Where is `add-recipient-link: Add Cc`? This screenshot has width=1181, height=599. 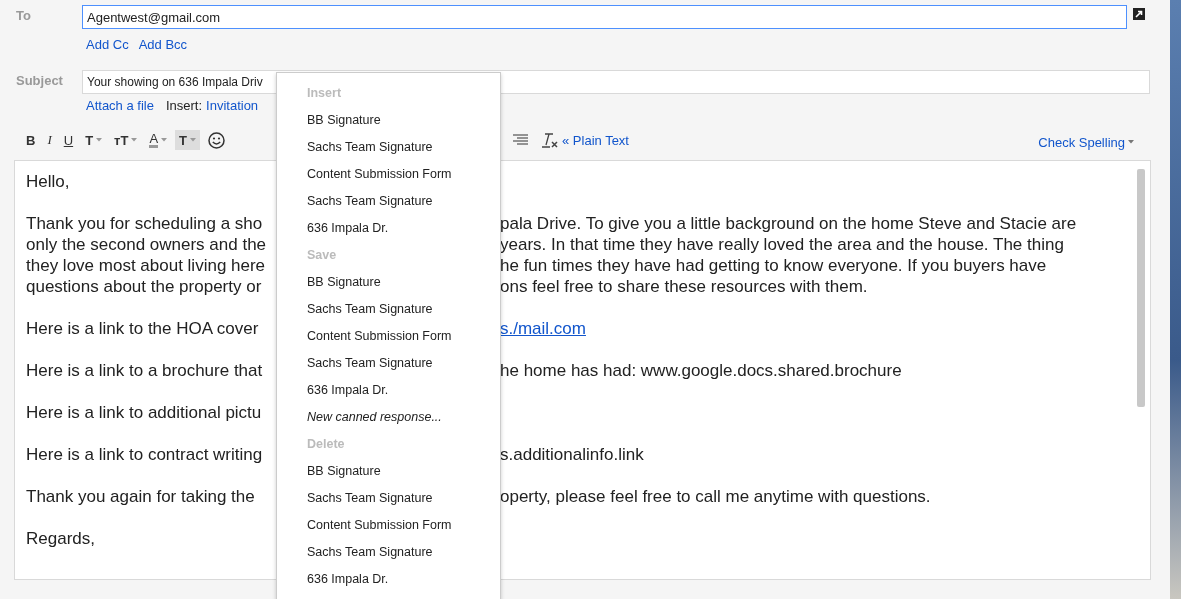 add-recipient-link: Add Cc is located at coordinates (107, 44).